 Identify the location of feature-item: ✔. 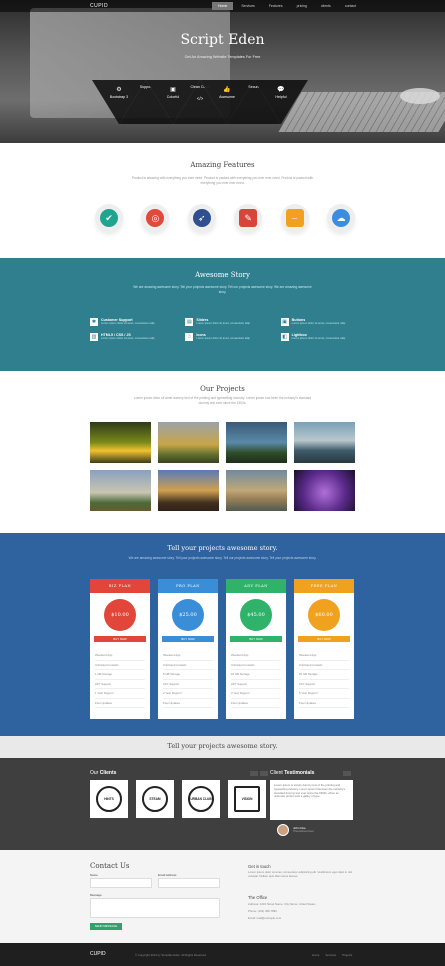
(109, 218).